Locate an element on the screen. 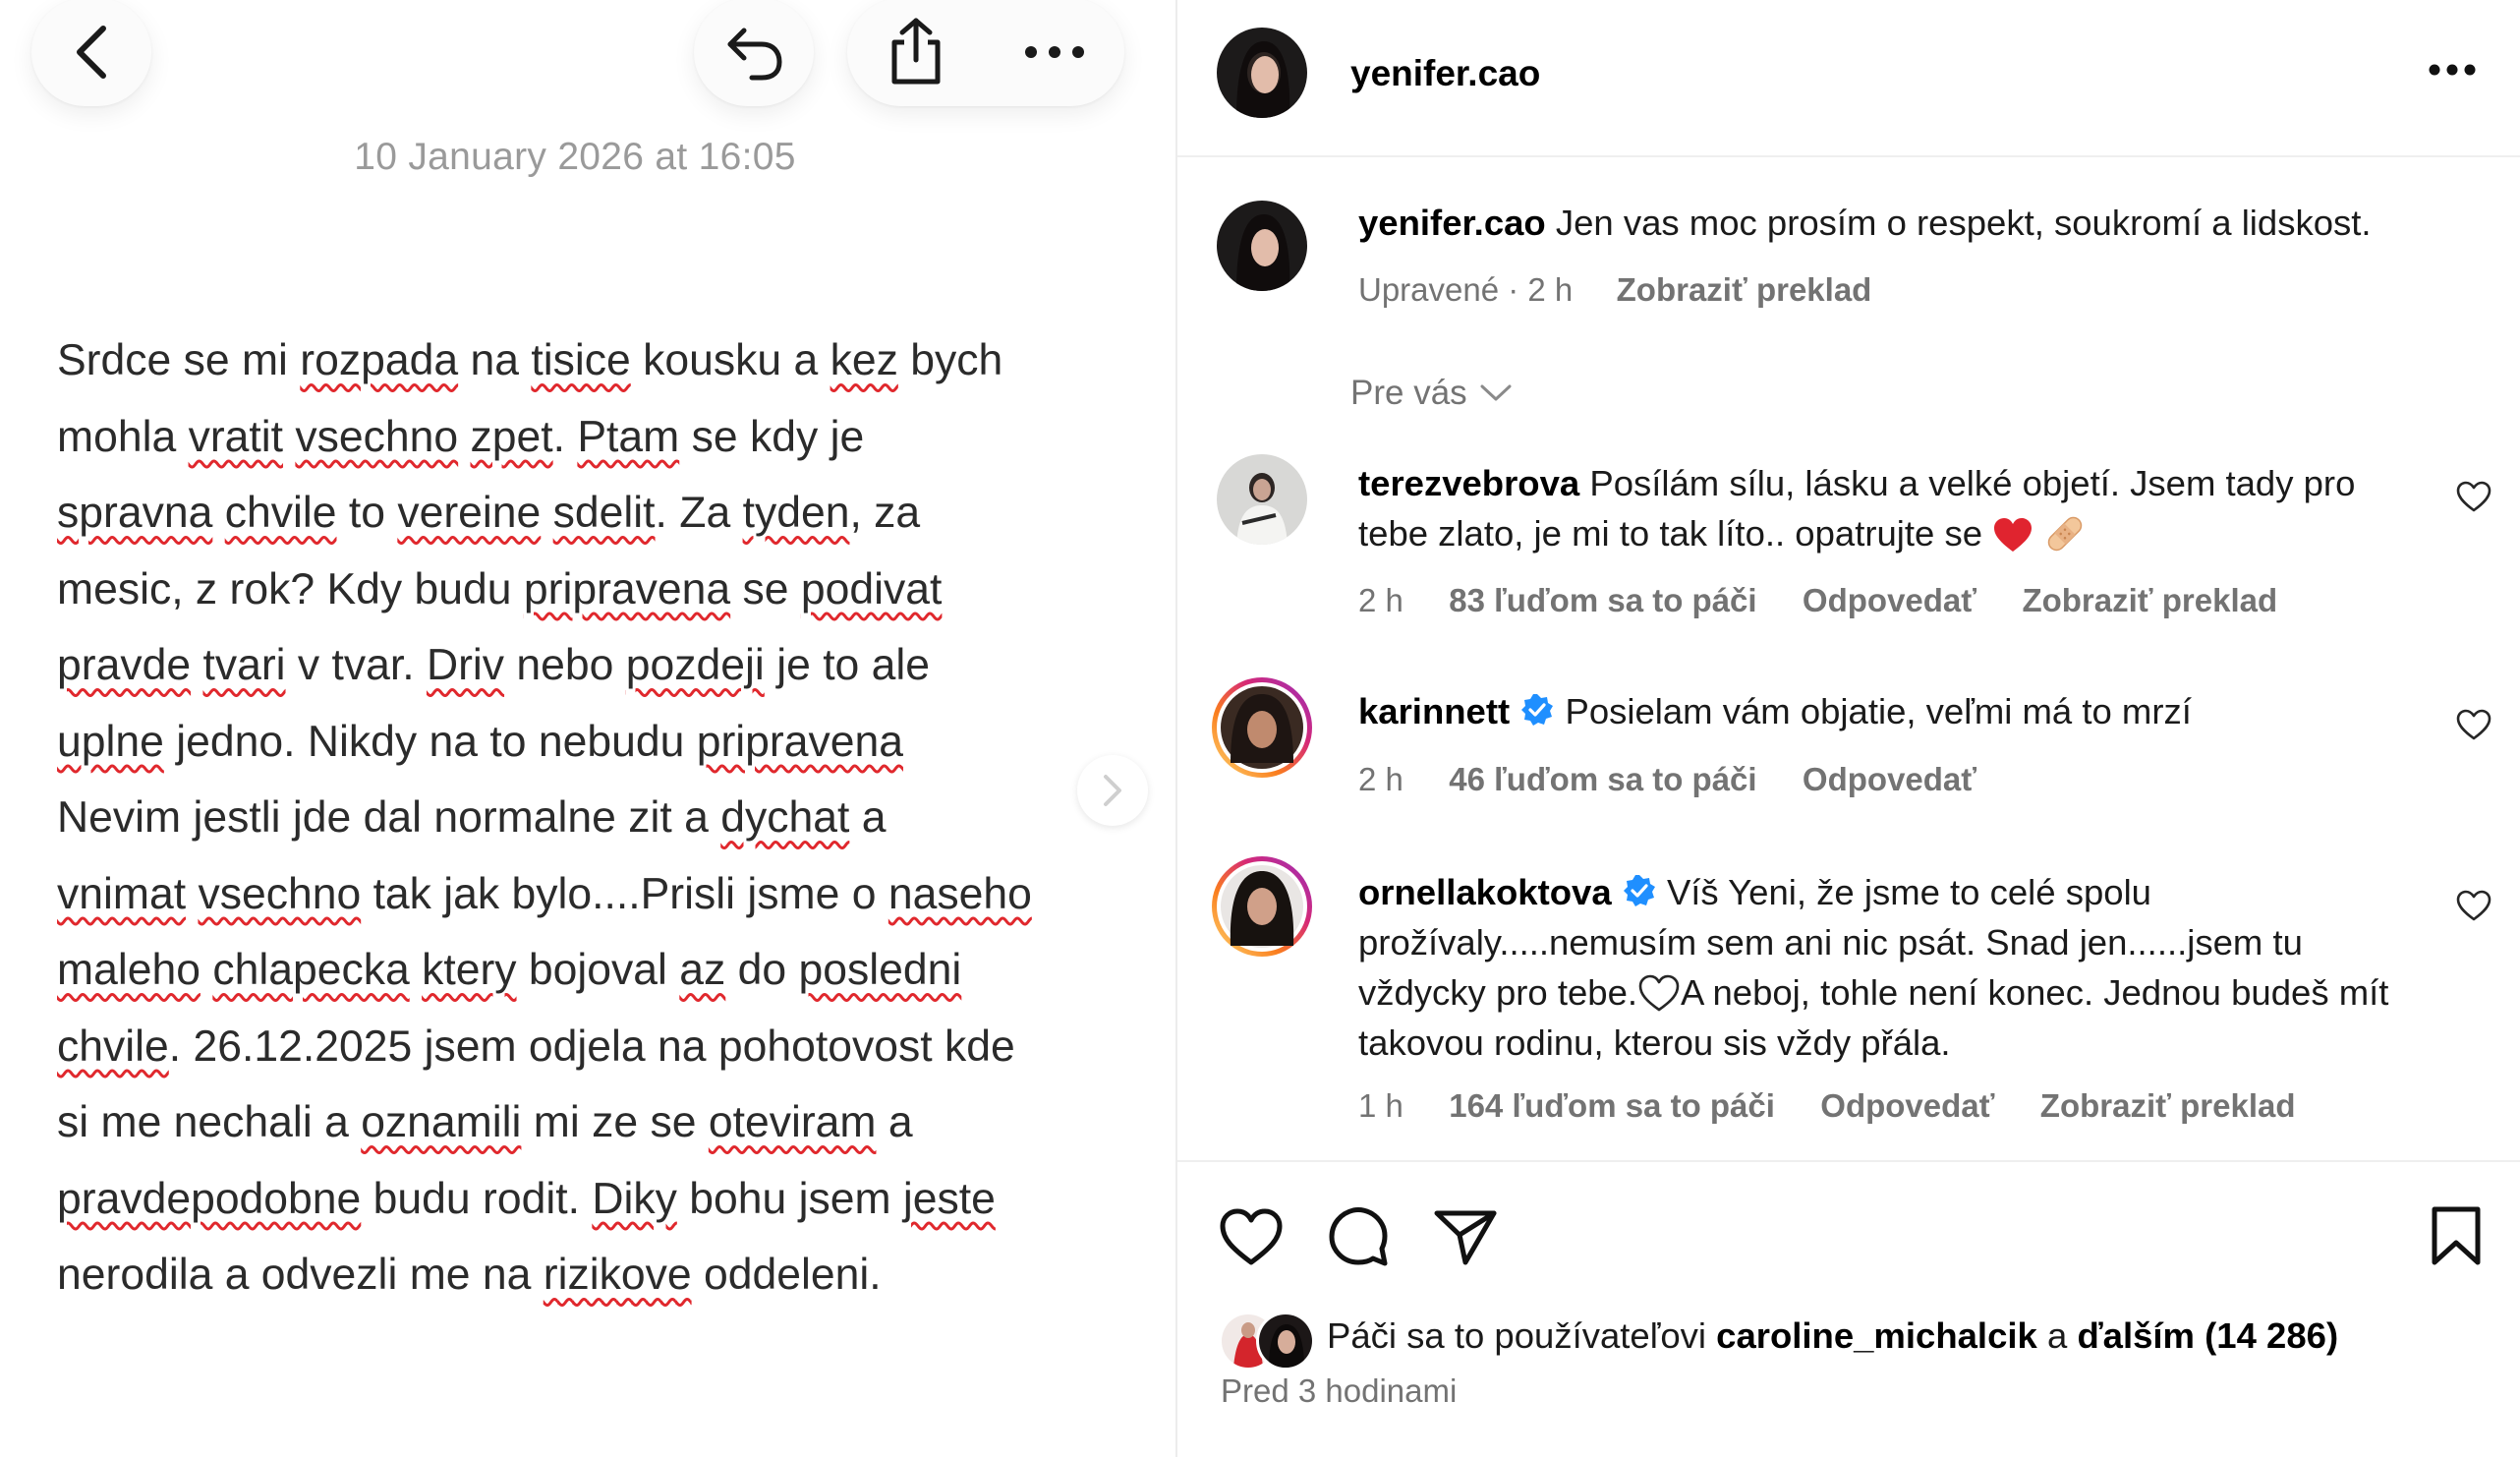  misspelled-word: oznamili is located at coordinates (441, 1122).